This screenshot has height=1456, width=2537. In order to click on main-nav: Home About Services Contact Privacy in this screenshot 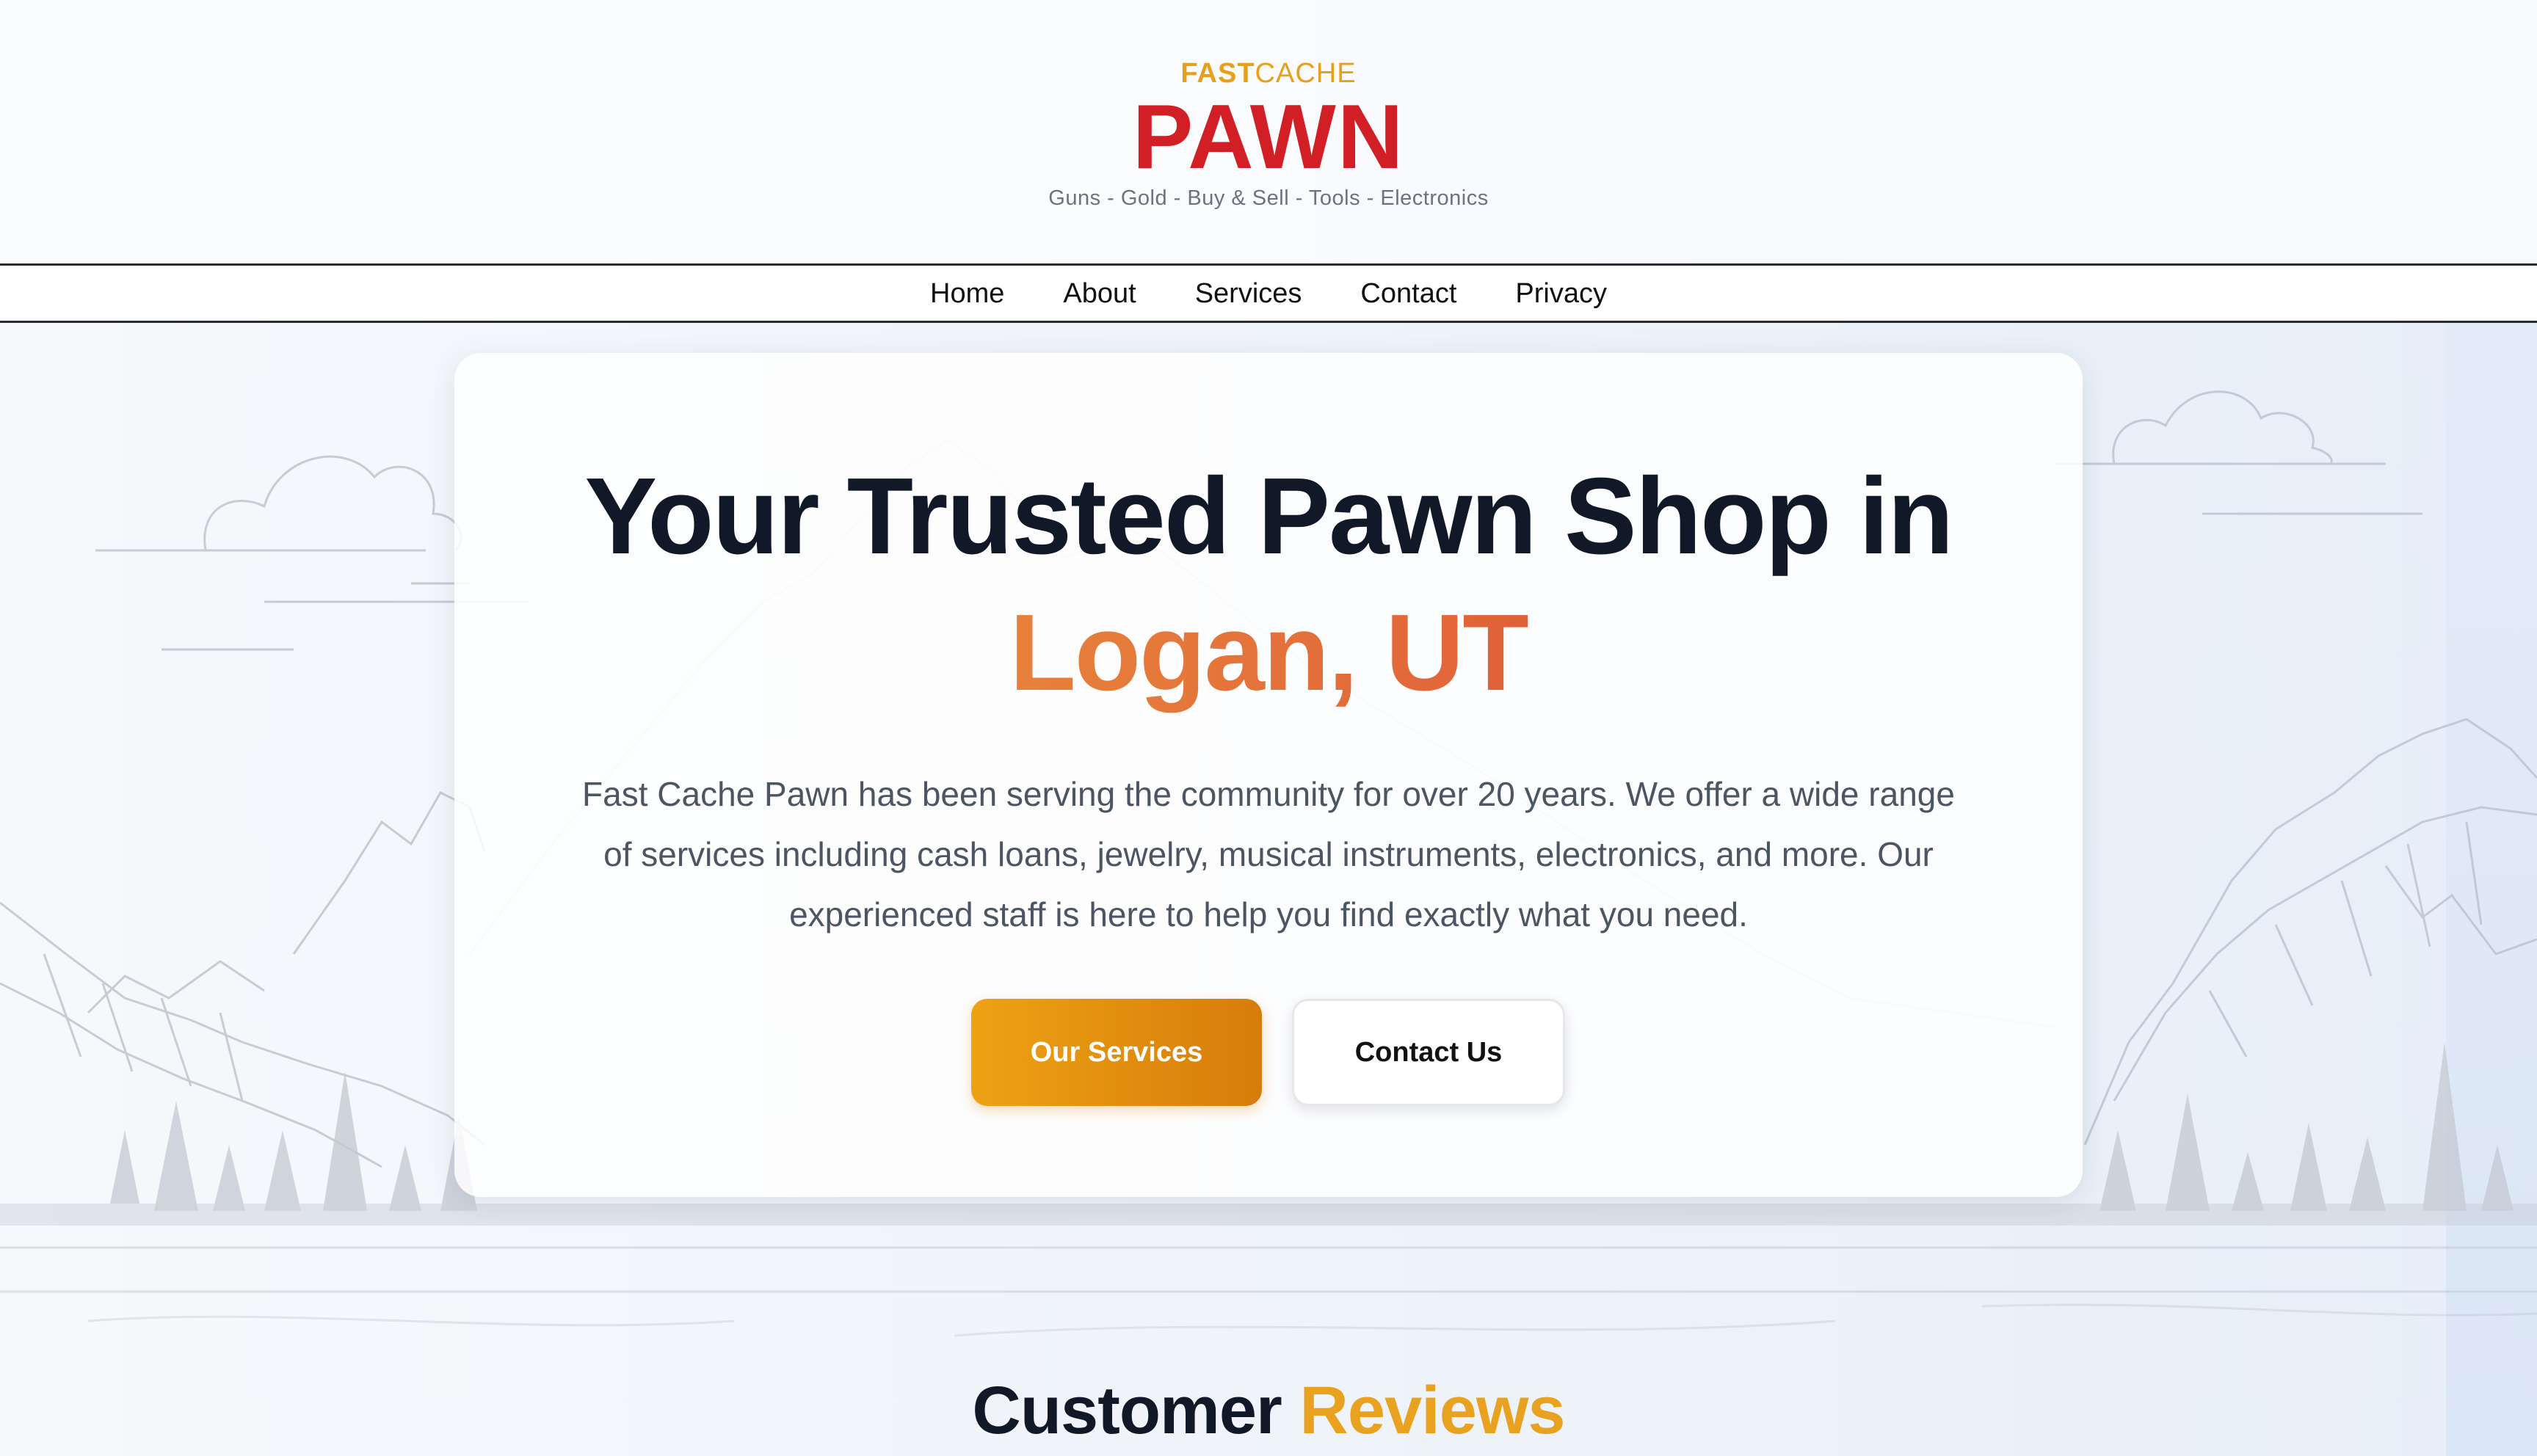, I will do `click(1268, 293)`.